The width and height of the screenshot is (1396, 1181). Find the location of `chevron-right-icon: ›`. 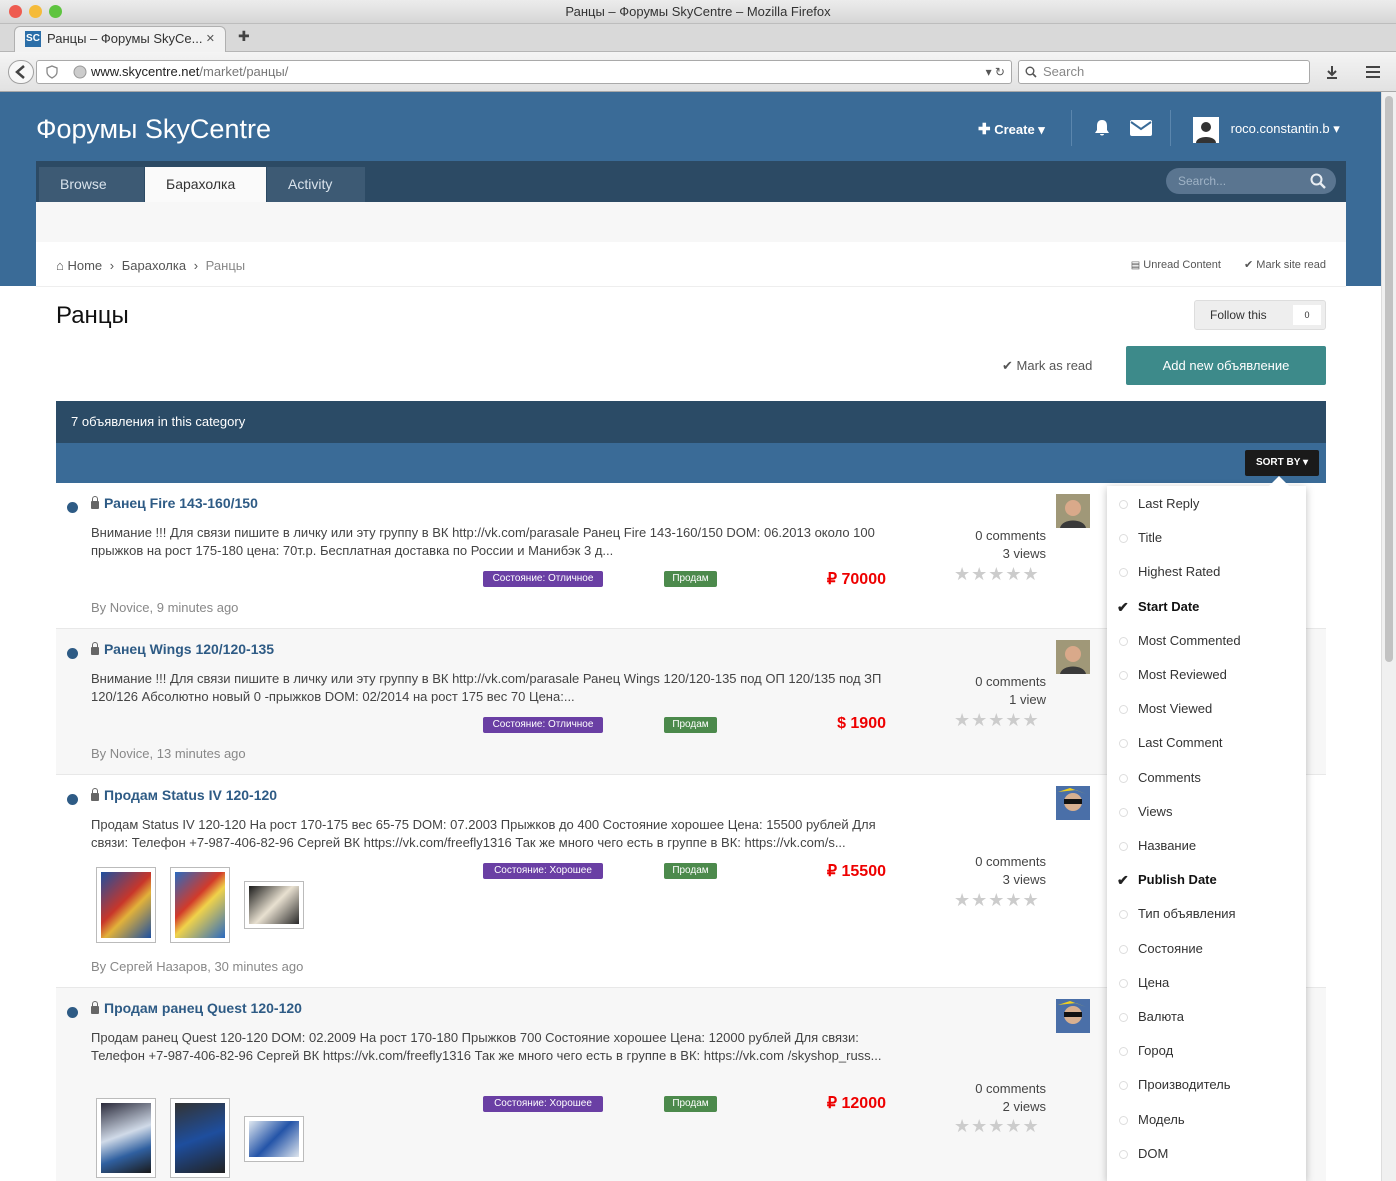

chevron-right-icon: › is located at coordinates (196, 265).